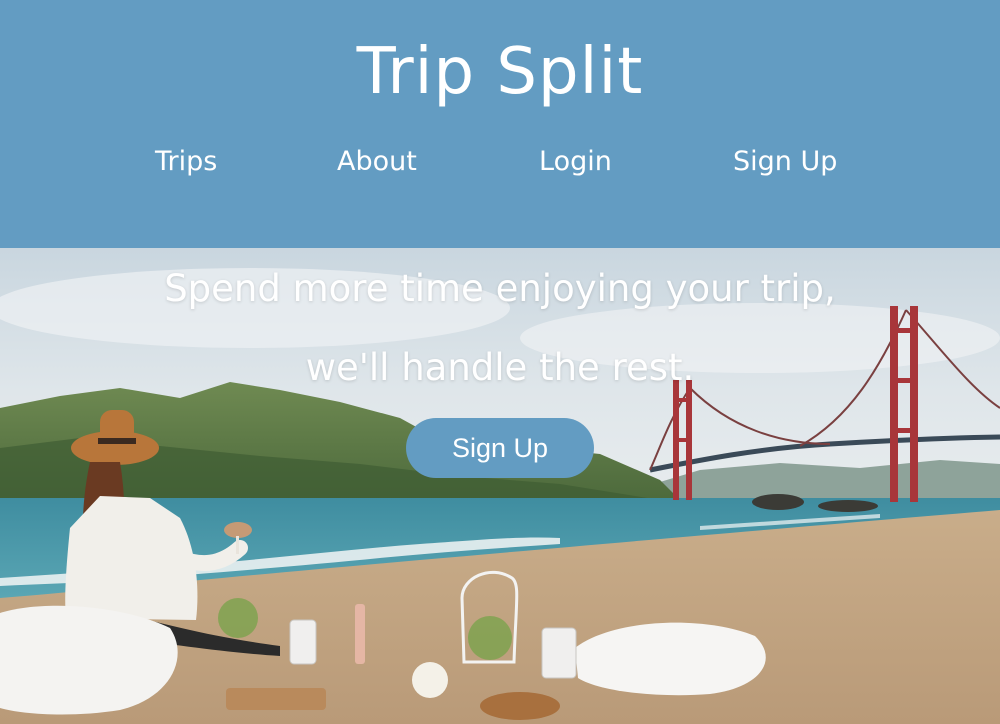  Describe the element at coordinates (186, 162) in the screenshot. I see `nav-link-trips: Trips` at that location.